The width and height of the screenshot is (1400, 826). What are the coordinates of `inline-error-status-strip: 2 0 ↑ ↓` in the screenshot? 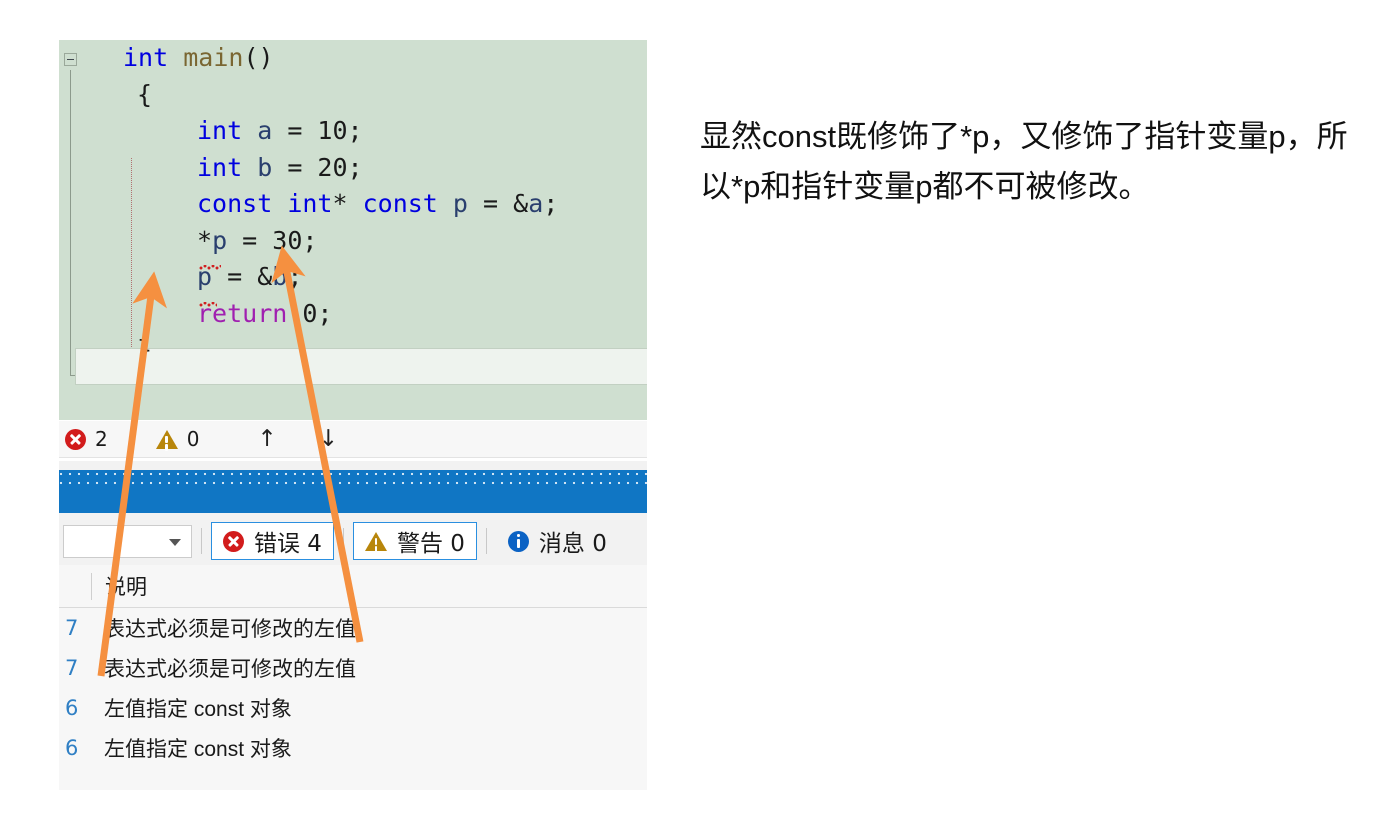 It's located at (353, 439).